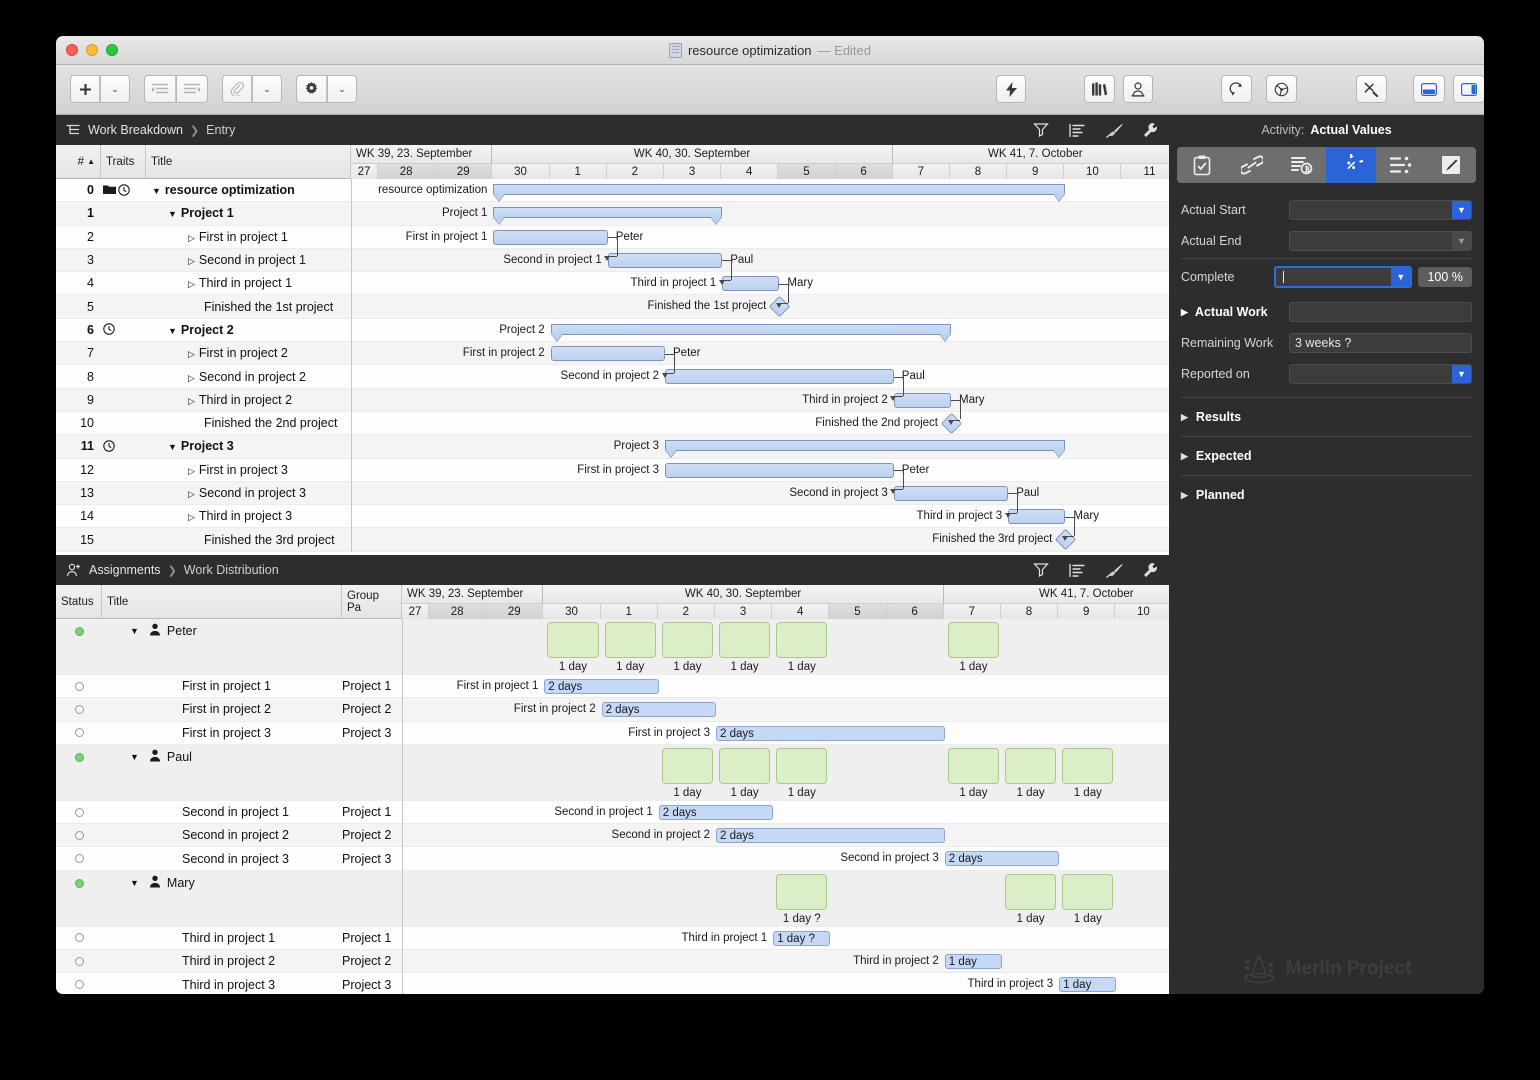 Image resolution: width=1540 pixels, height=1080 pixels. Describe the element at coordinates (1380, 343) in the screenshot. I see `remaining-work-input: 3 weeks ?` at that location.